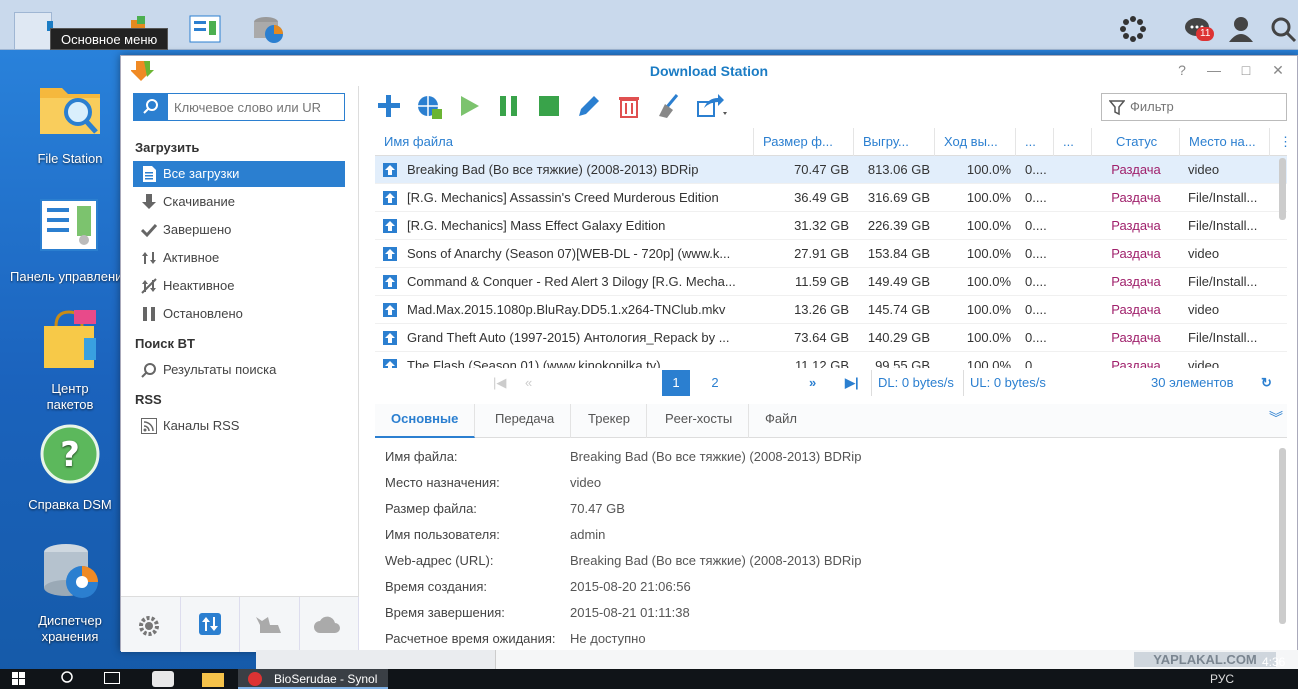 This screenshot has height=689, width=1298. Describe the element at coordinates (239, 370) in the screenshot. I see `sidebar-item-search-results: Результаты поиска` at that location.